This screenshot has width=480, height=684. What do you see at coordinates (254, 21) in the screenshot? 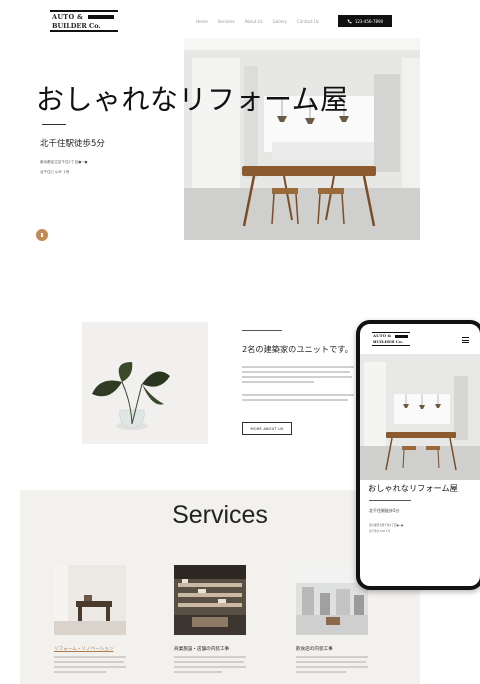
I see `nav-link-about: About Us` at bounding box center [254, 21].